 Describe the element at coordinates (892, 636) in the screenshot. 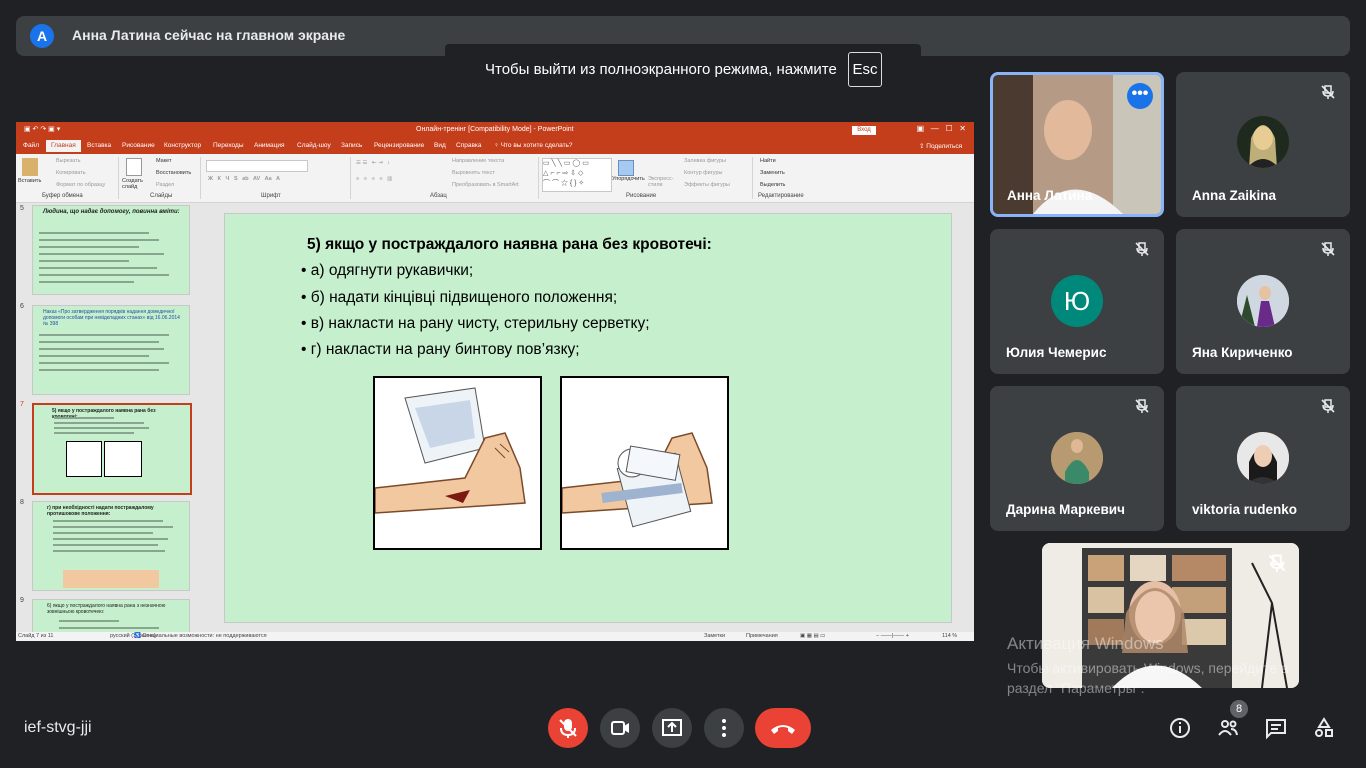

I see `zoom-slider: − ——|—— +` at that location.